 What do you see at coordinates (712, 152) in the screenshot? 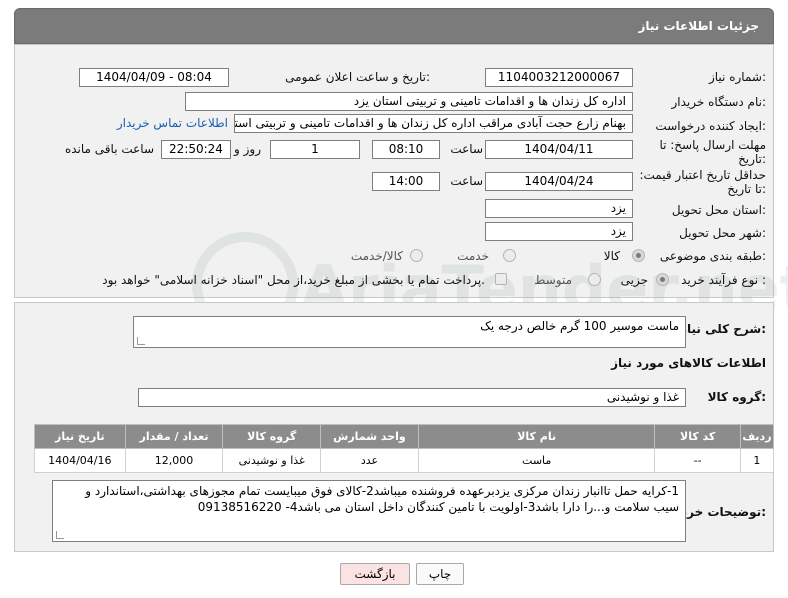
I see `reply-deadline-label: مهلت ارسال پاسخ: تا تاریخ:` at bounding box center [712, 152].